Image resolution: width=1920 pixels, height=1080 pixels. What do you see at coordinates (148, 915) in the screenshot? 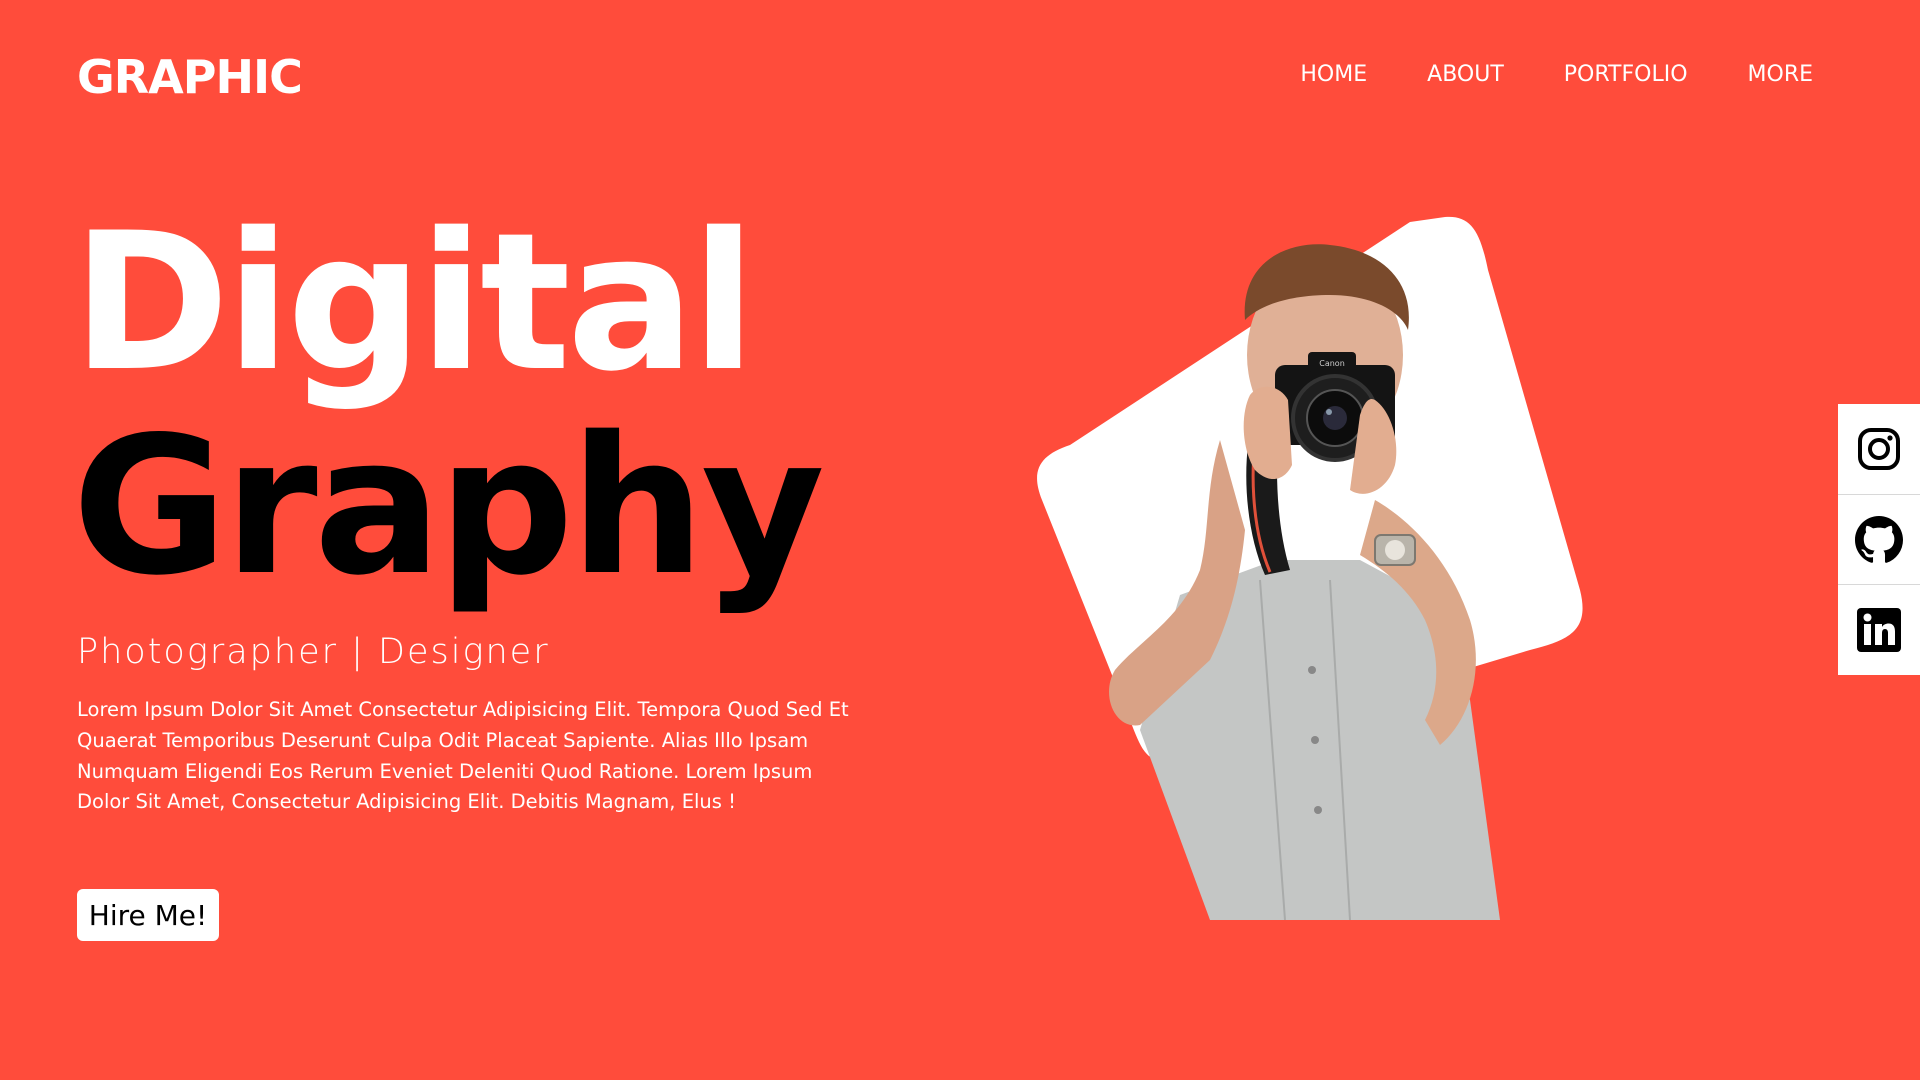
I see `hire-me-button: Hire Me!` at bounding box center [148, 915].